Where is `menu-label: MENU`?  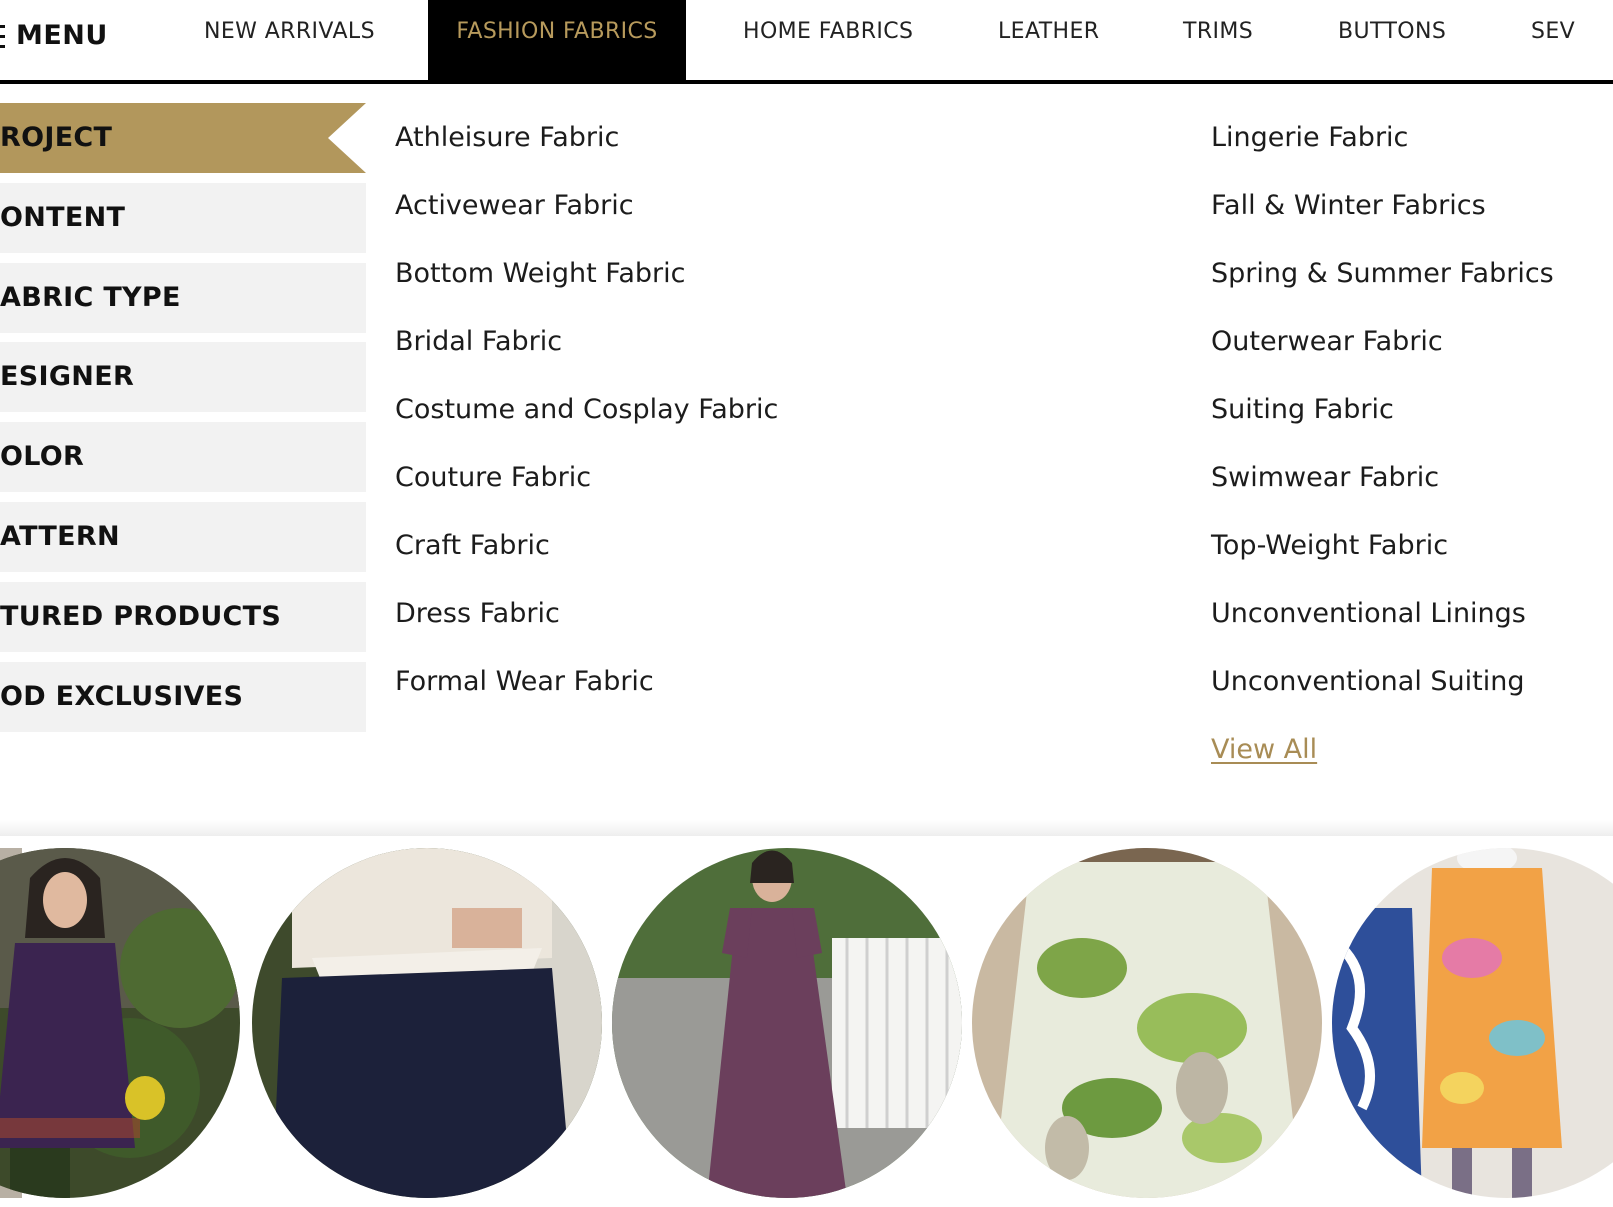 menu-label: MENU is located at coordinates (62, 35).